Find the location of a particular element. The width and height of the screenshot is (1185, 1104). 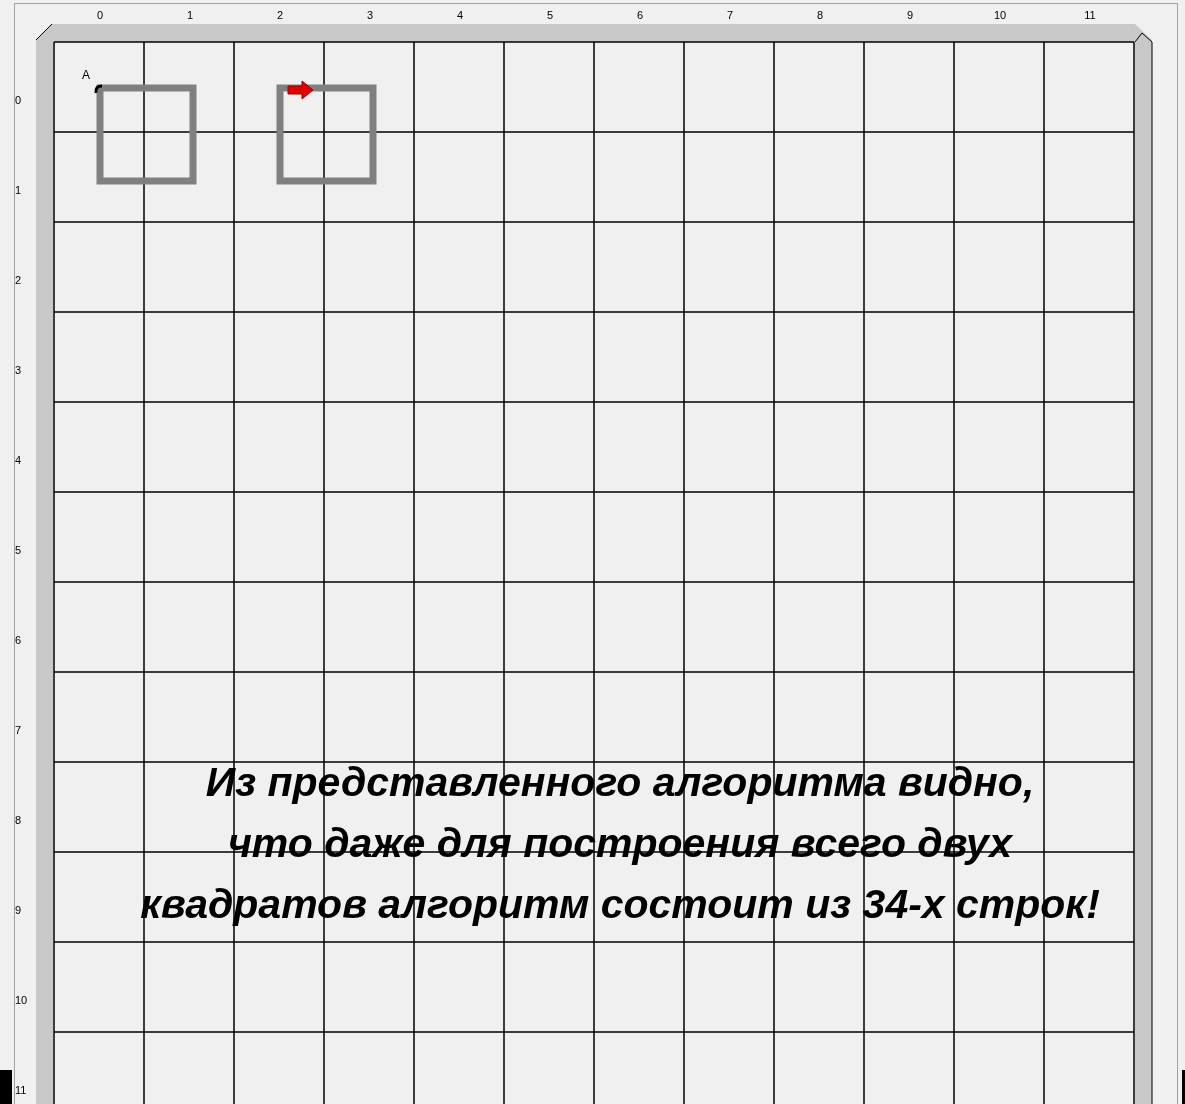

row-label: 4 is located at coordinates (18, 460).